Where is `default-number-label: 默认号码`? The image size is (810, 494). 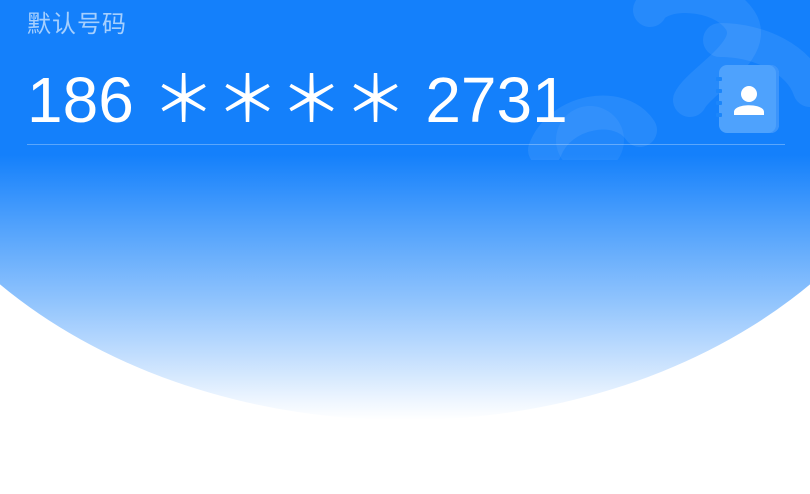
default-number-label: 默认号码 is located at coordinates (77, 24).